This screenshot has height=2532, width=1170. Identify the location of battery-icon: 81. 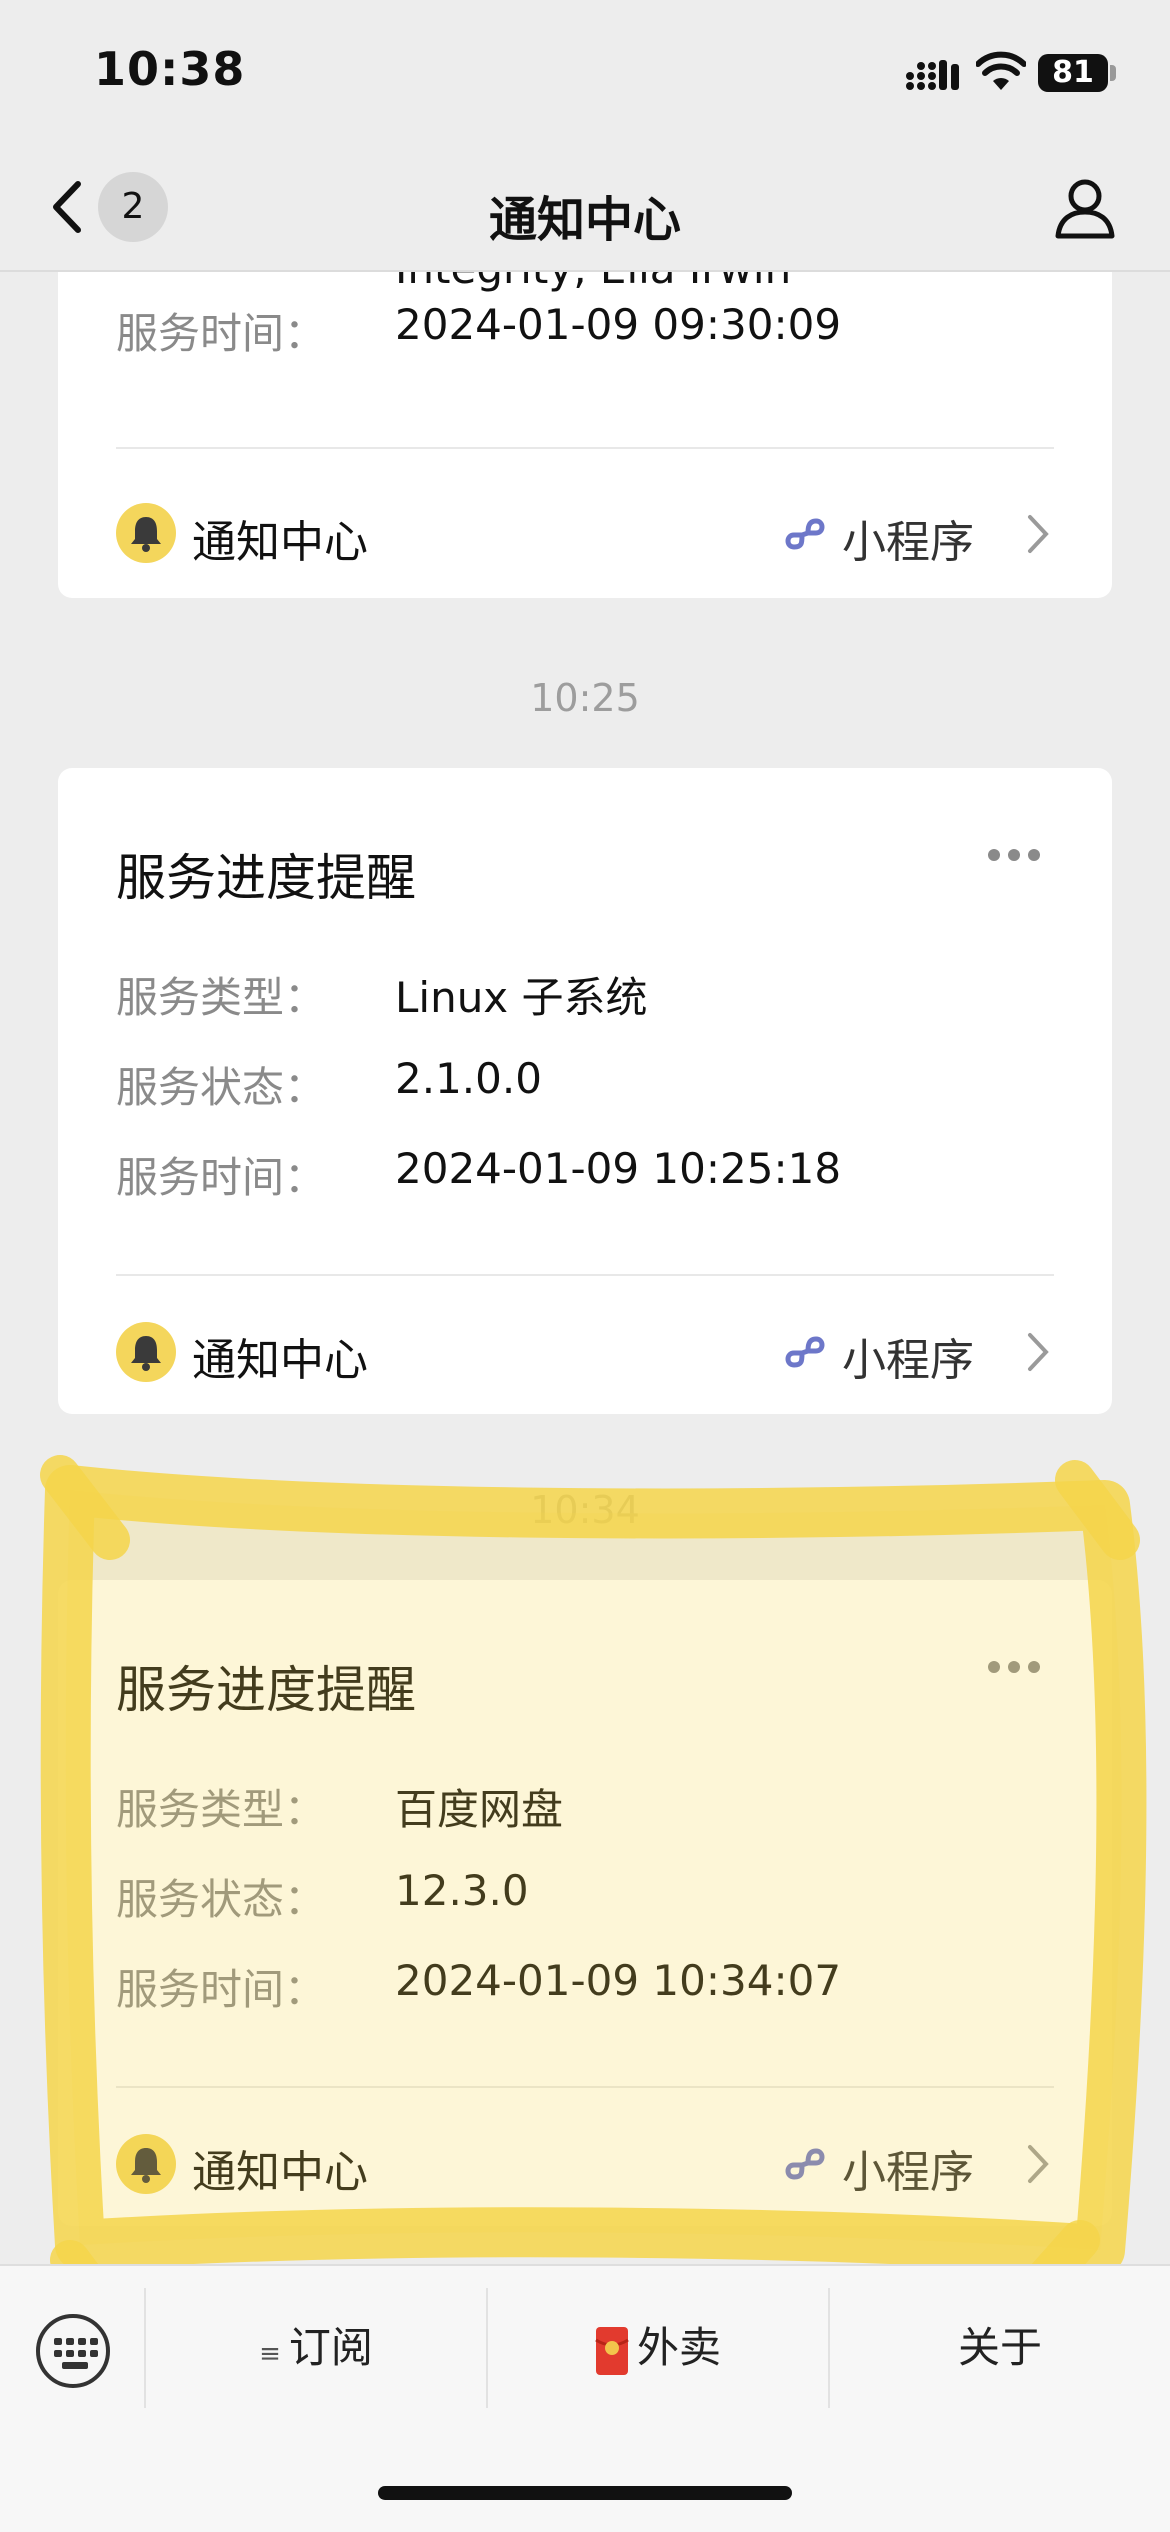
(1073, 73).